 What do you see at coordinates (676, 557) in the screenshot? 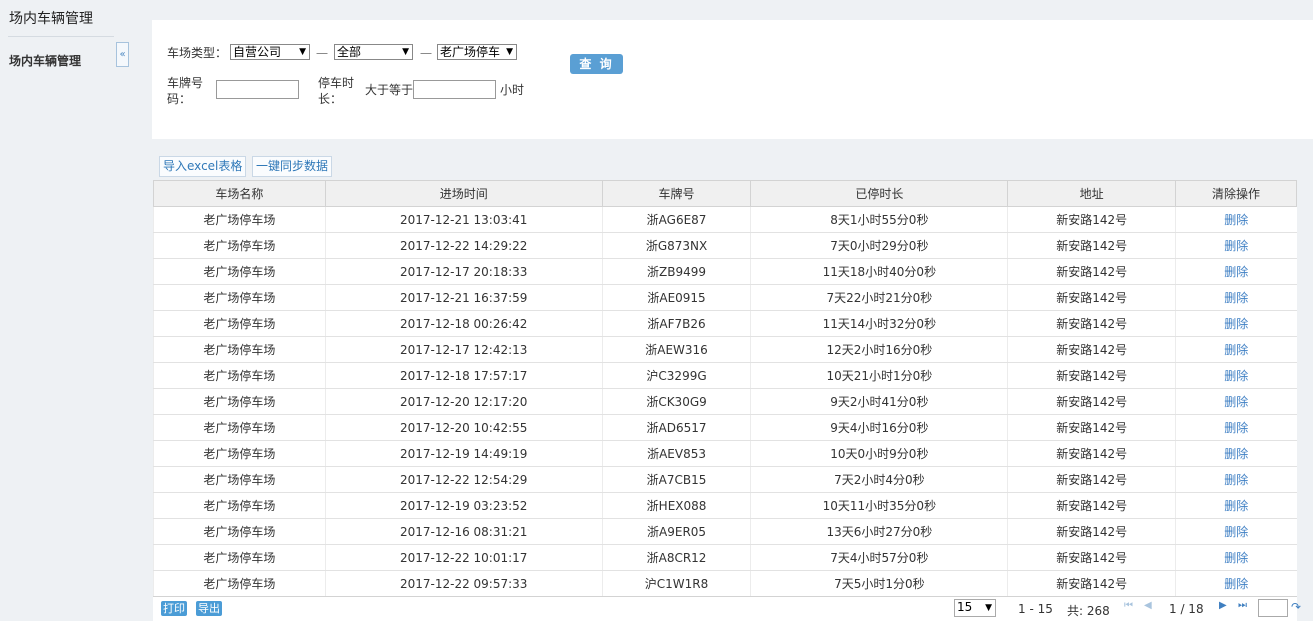
I see `cell-plate: 浙A8CR12` at bounding box center [676, 557].